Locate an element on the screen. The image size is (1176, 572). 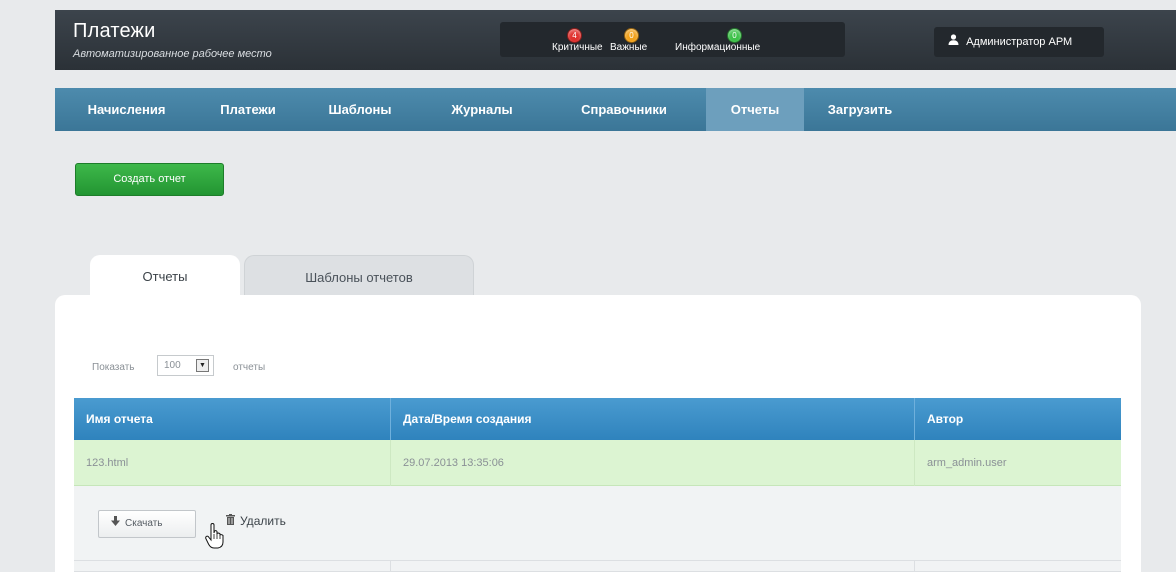
trash-icon is located at coordinates (230, 521).